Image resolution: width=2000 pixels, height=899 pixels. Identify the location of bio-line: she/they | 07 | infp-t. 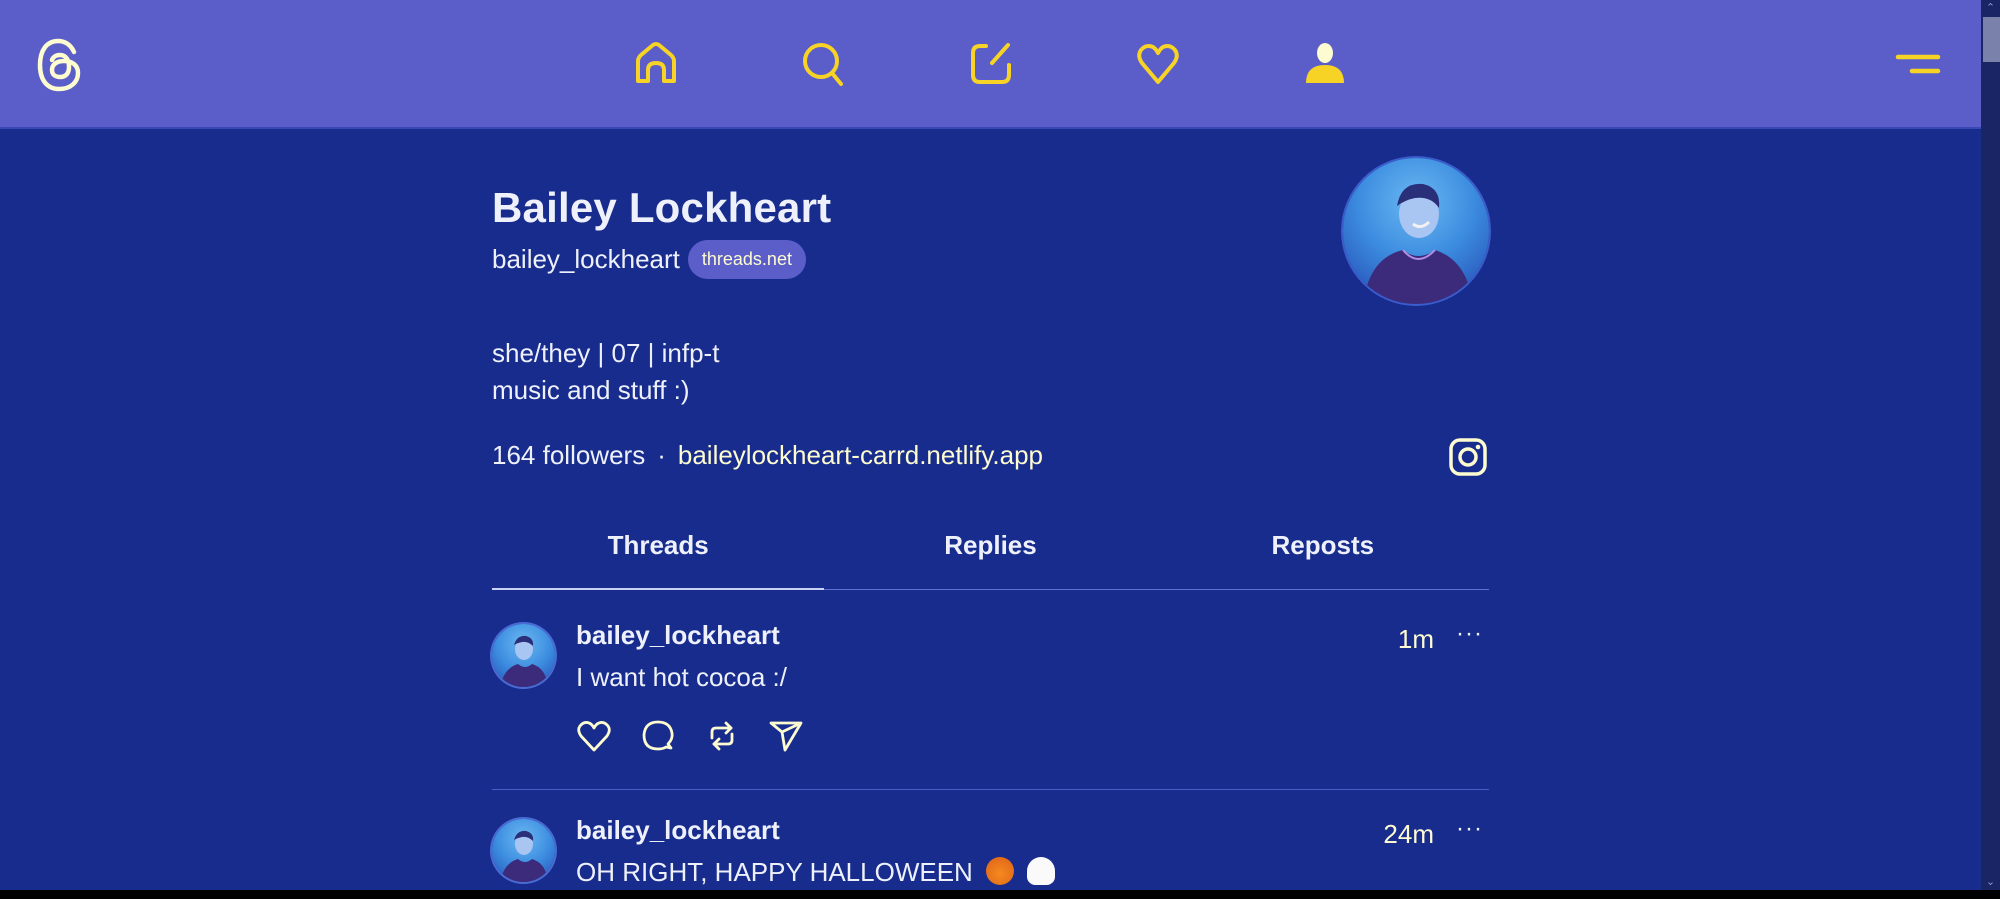
(606, 353).